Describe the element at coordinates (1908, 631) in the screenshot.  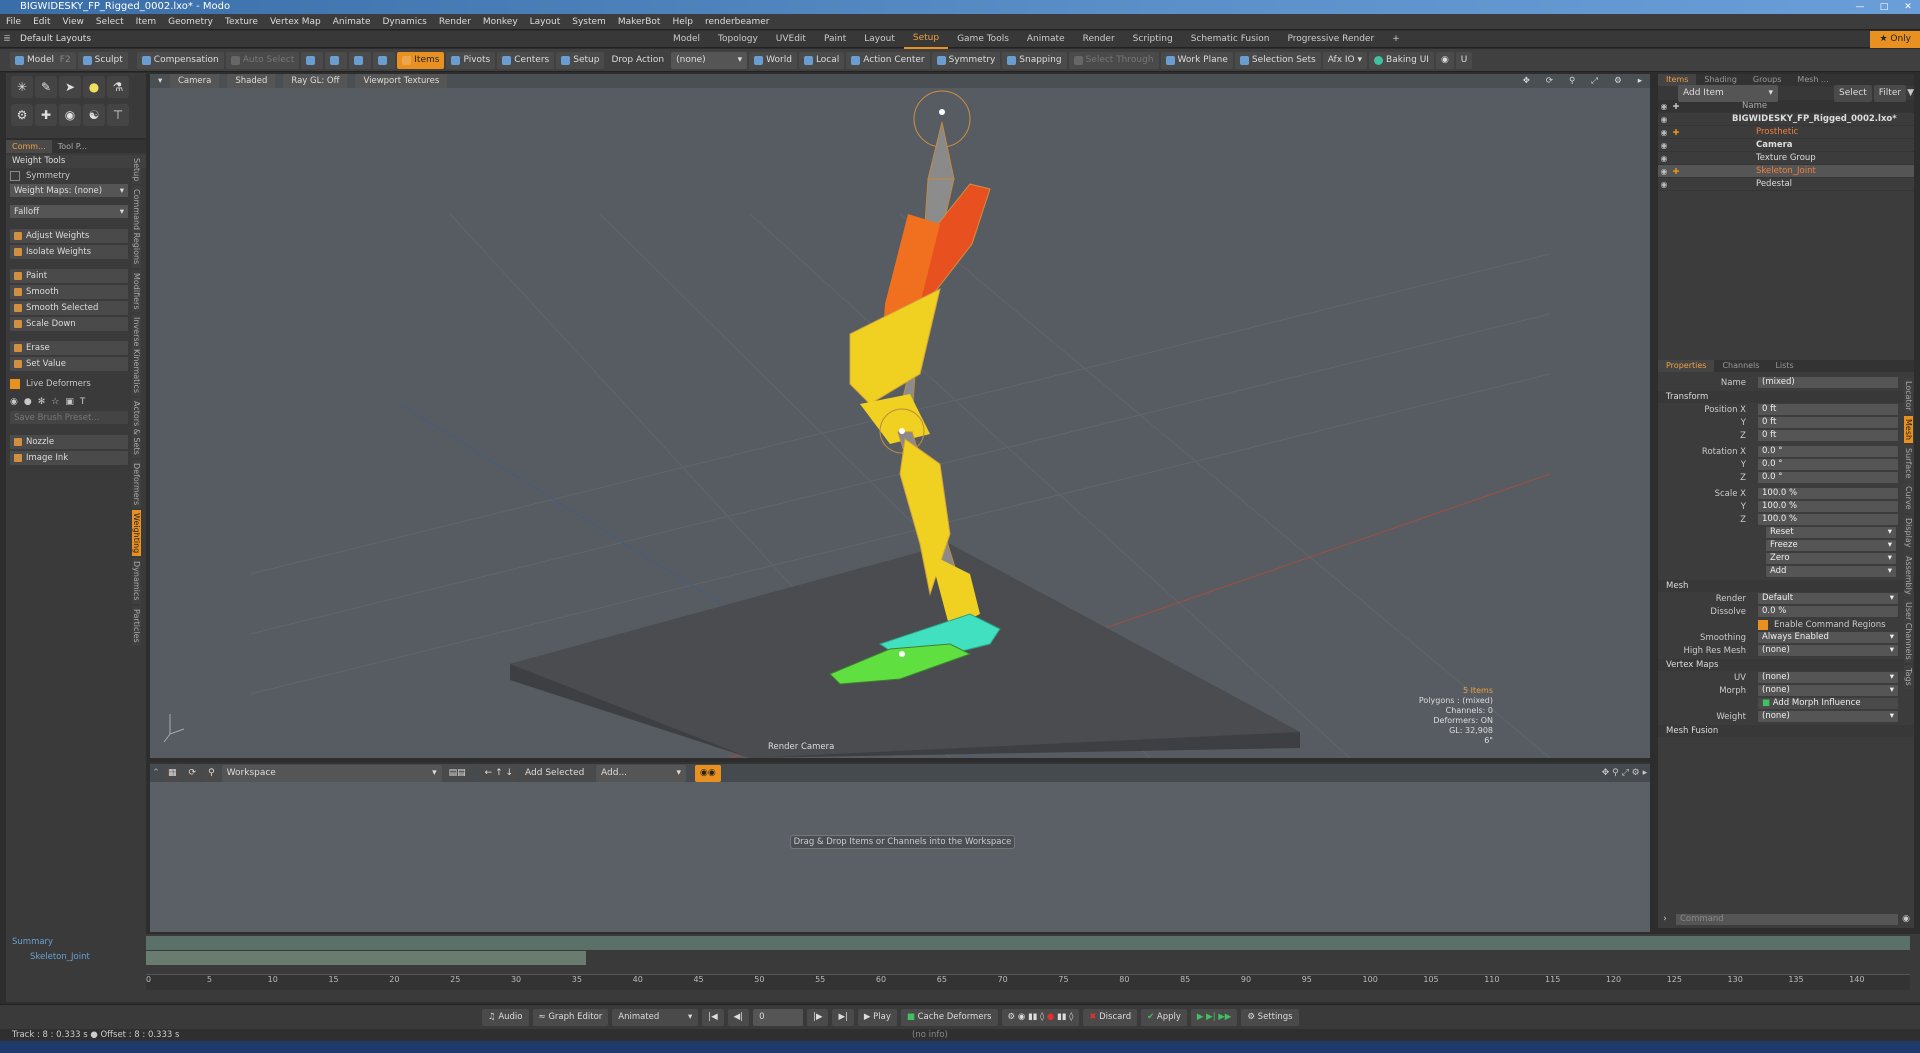
I see `vtab-user-channels: User Channels` at that location.